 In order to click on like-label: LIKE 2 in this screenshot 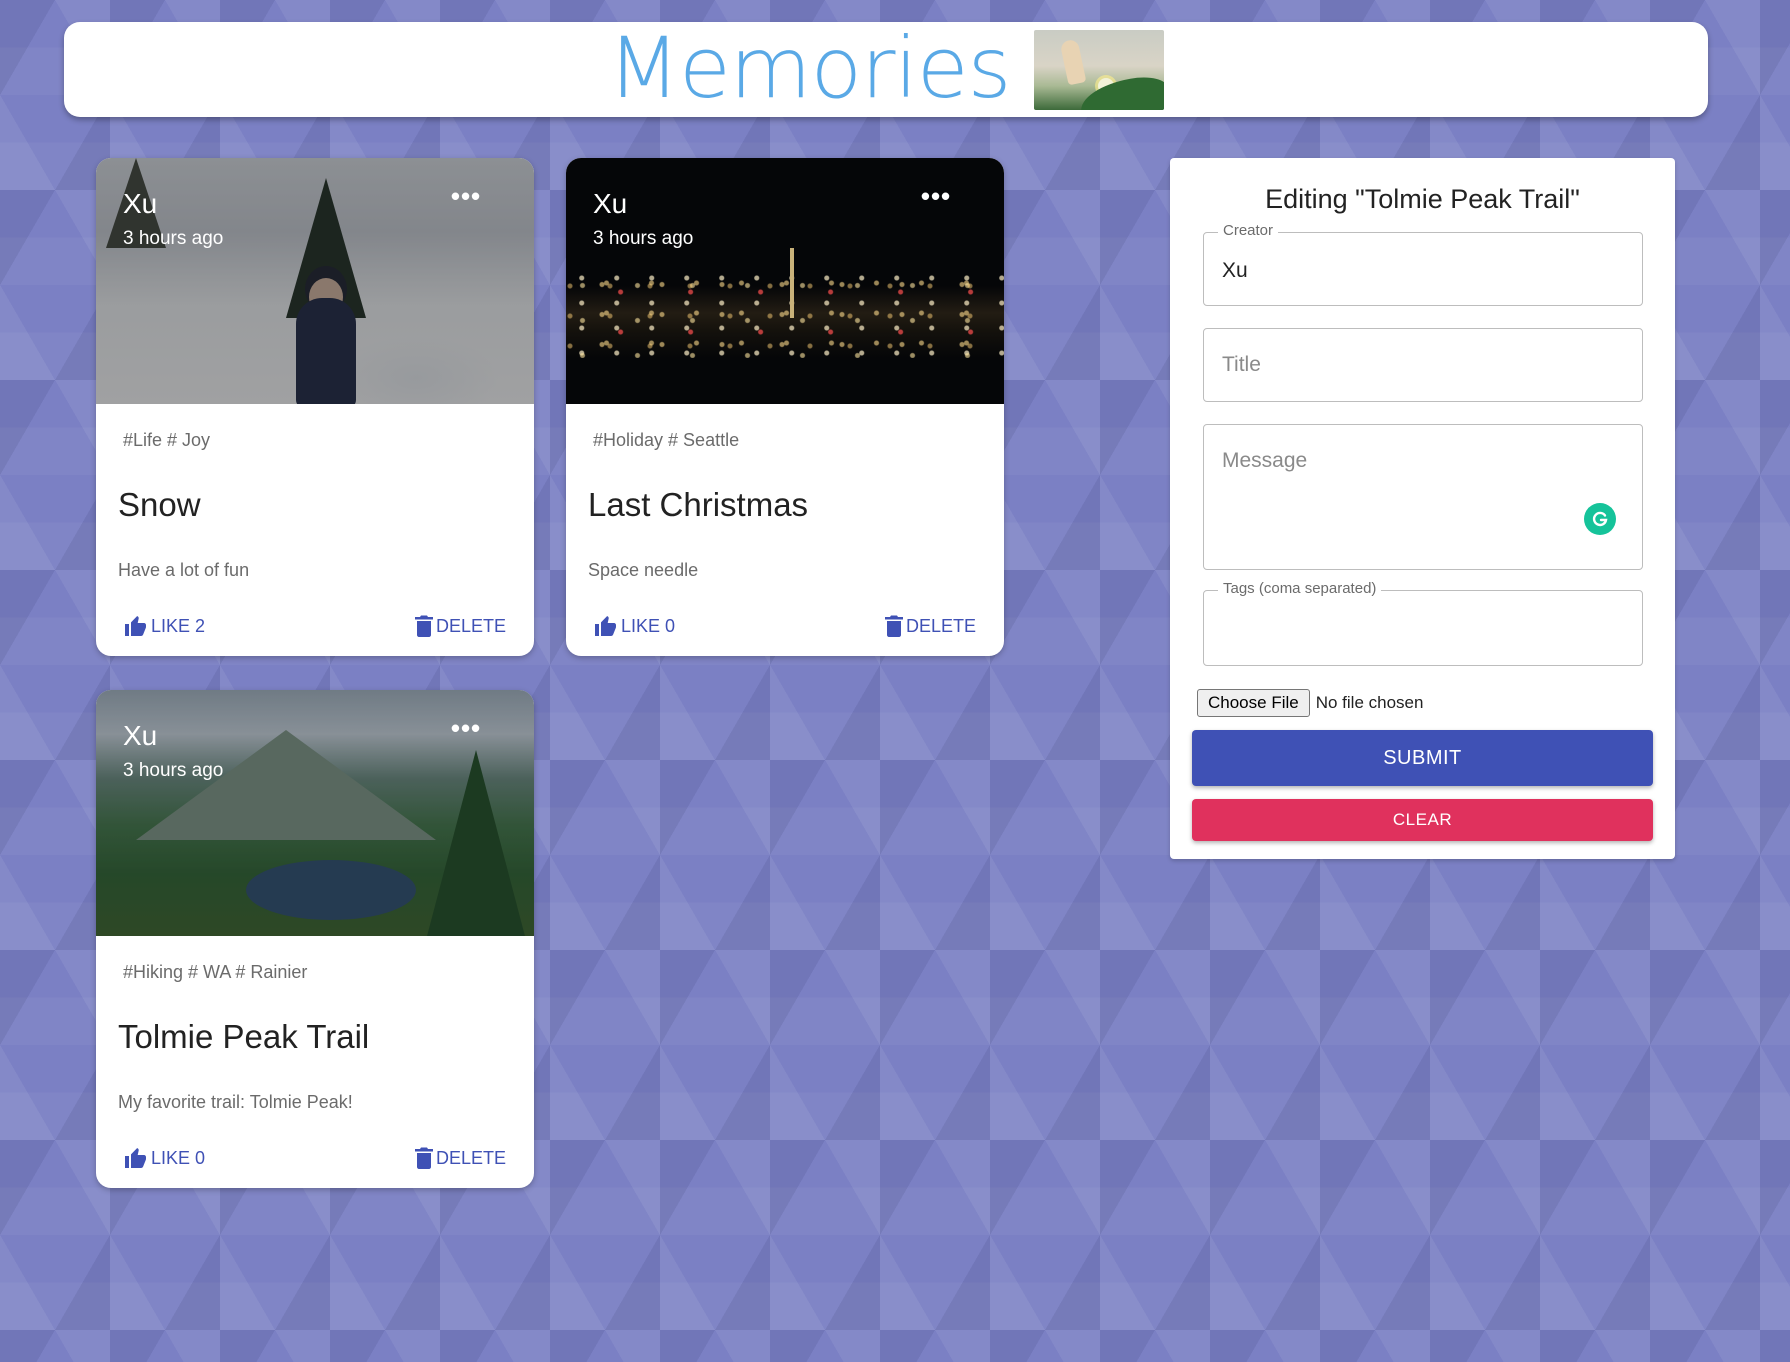, I will do `click(178, 625)`.